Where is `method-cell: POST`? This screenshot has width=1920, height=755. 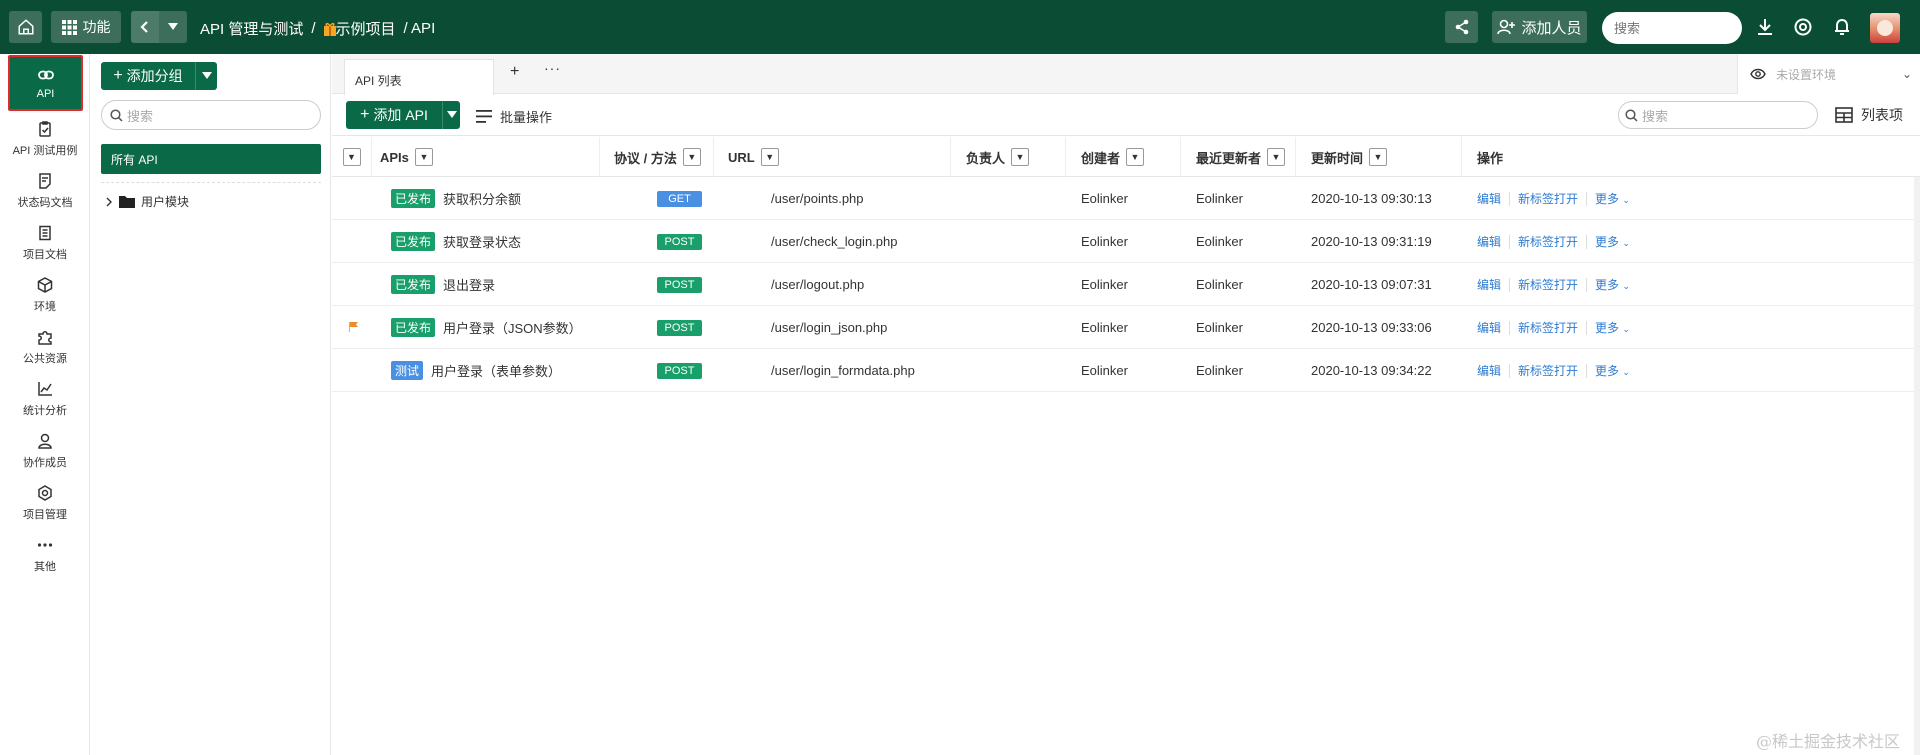 method-cell: POST is located at coordinates (679, 284).